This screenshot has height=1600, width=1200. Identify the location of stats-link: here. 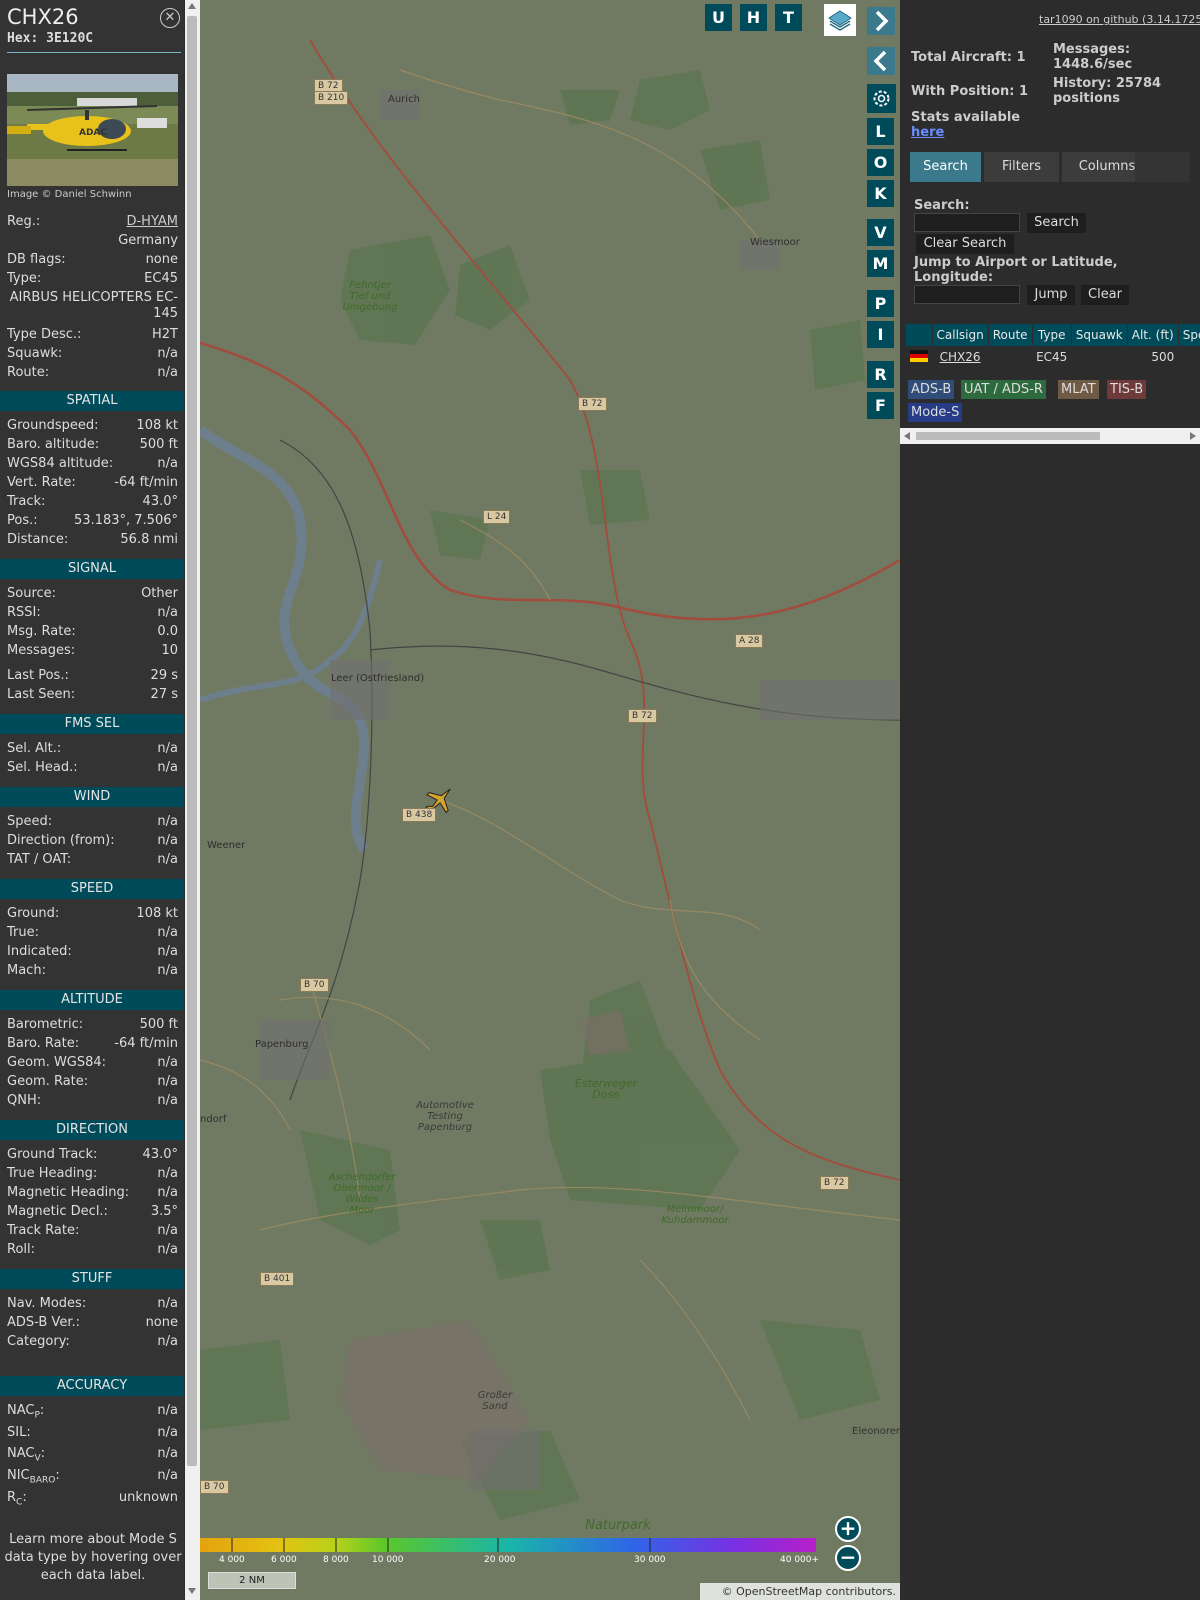
(927, 132).